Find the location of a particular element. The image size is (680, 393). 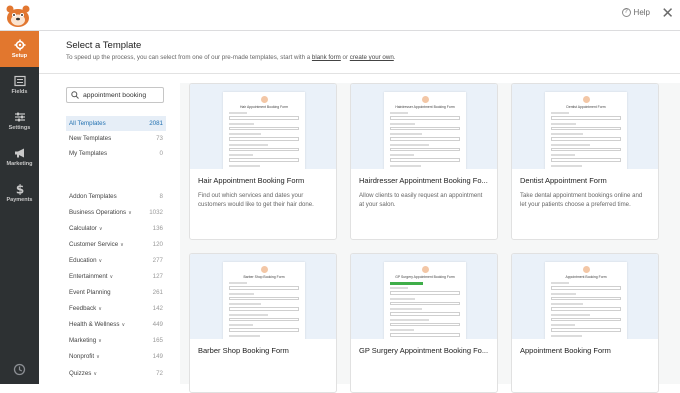

blank-form-link: blank form is located at coordinates (326, 57).